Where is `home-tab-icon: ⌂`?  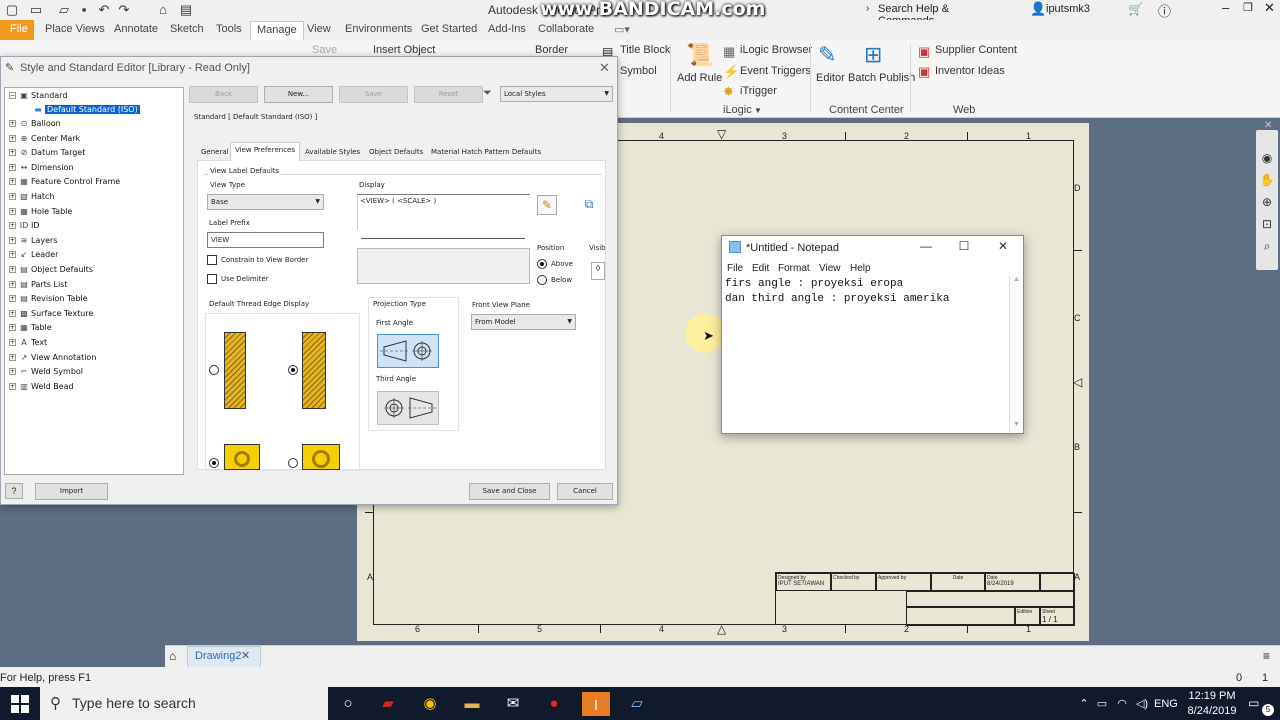 home-tab-icon: ⌂ is located at coordinates (172, 656).